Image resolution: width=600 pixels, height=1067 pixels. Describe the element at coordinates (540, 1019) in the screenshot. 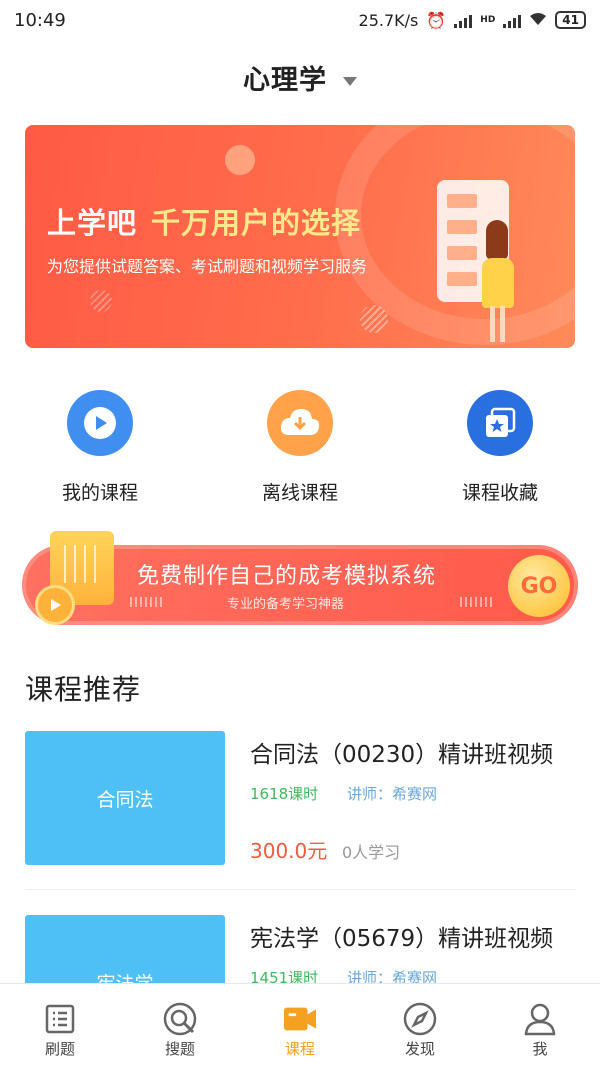

I see `user-icon` at that location.